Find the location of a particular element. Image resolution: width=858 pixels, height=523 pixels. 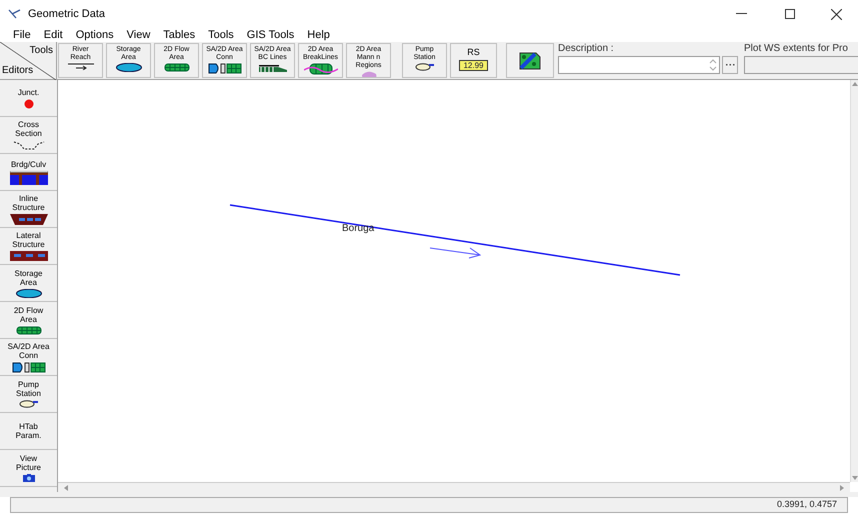

breakline-icon is located at coordinates (321, 69).